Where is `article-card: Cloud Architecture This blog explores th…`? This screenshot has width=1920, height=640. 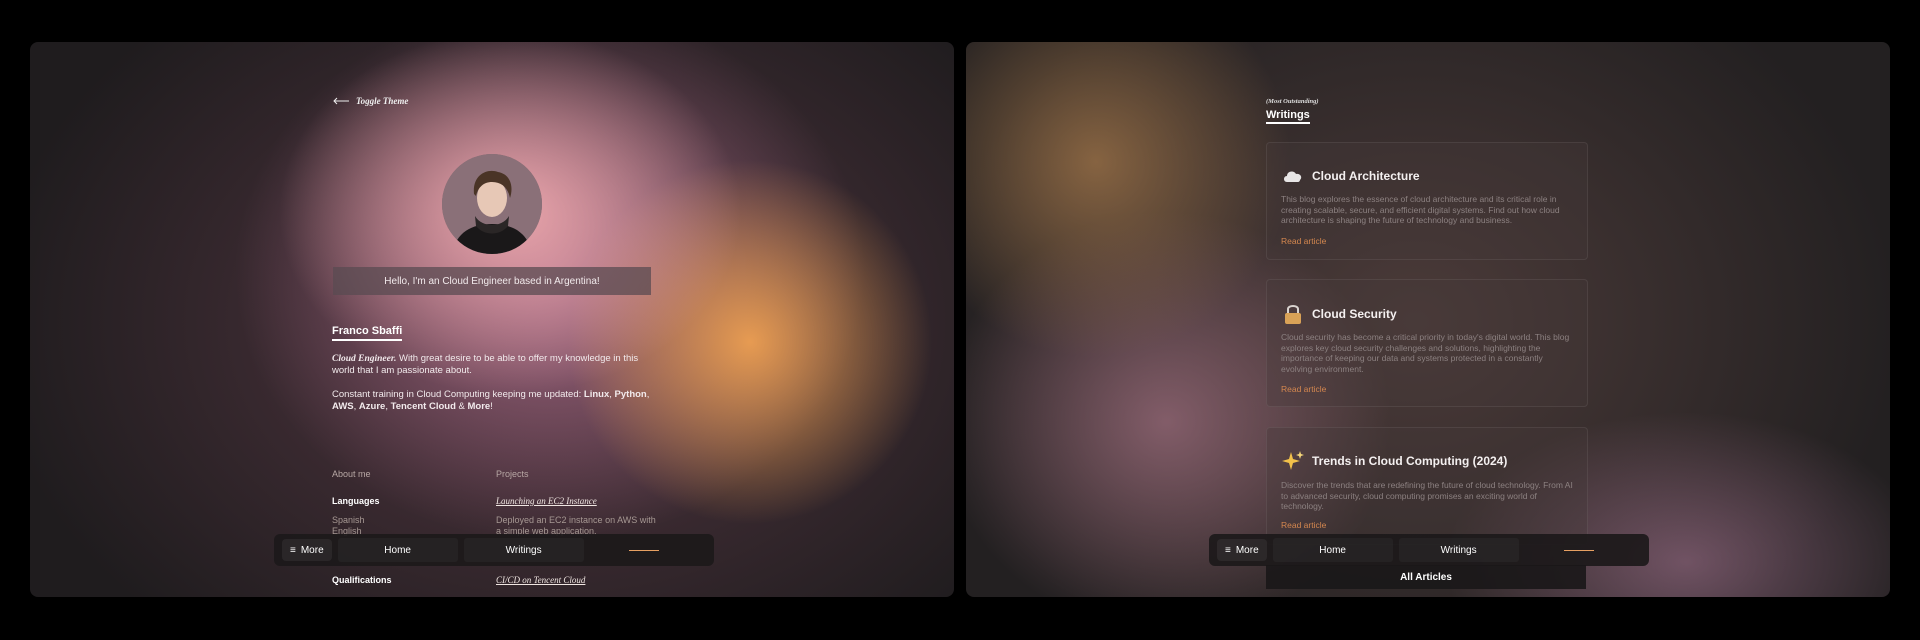 article-card: Cloud Architecture This blog explores th… is located at coordinates (1427, 201).